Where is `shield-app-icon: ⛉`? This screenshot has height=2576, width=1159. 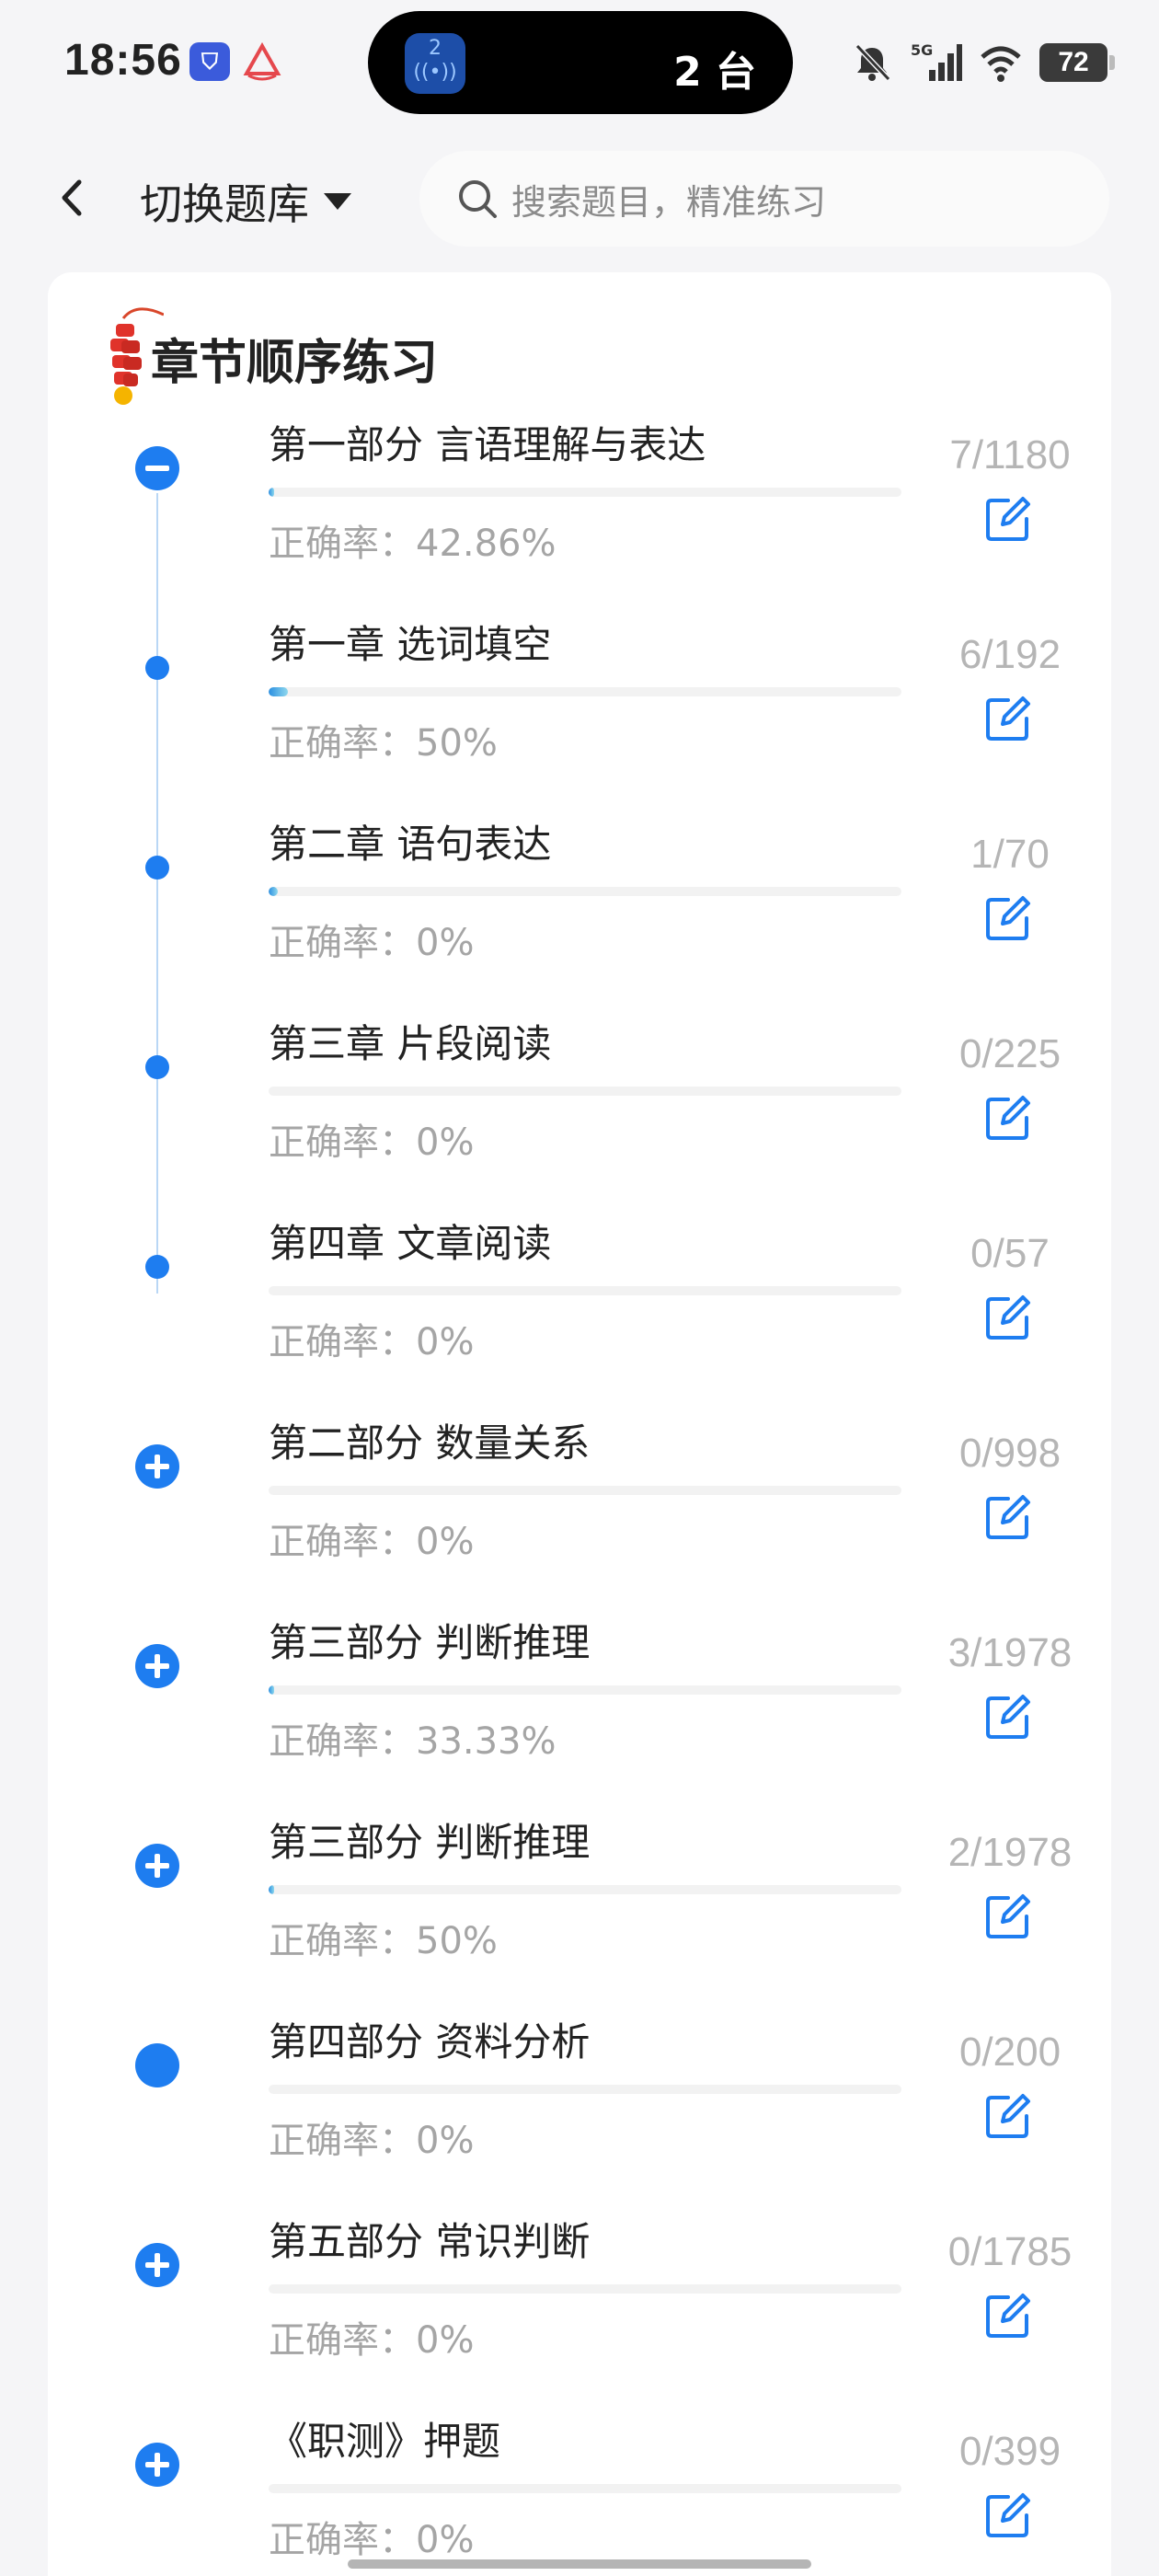
shield-app-icon: ⛉ is located at coordinates (209, 61).